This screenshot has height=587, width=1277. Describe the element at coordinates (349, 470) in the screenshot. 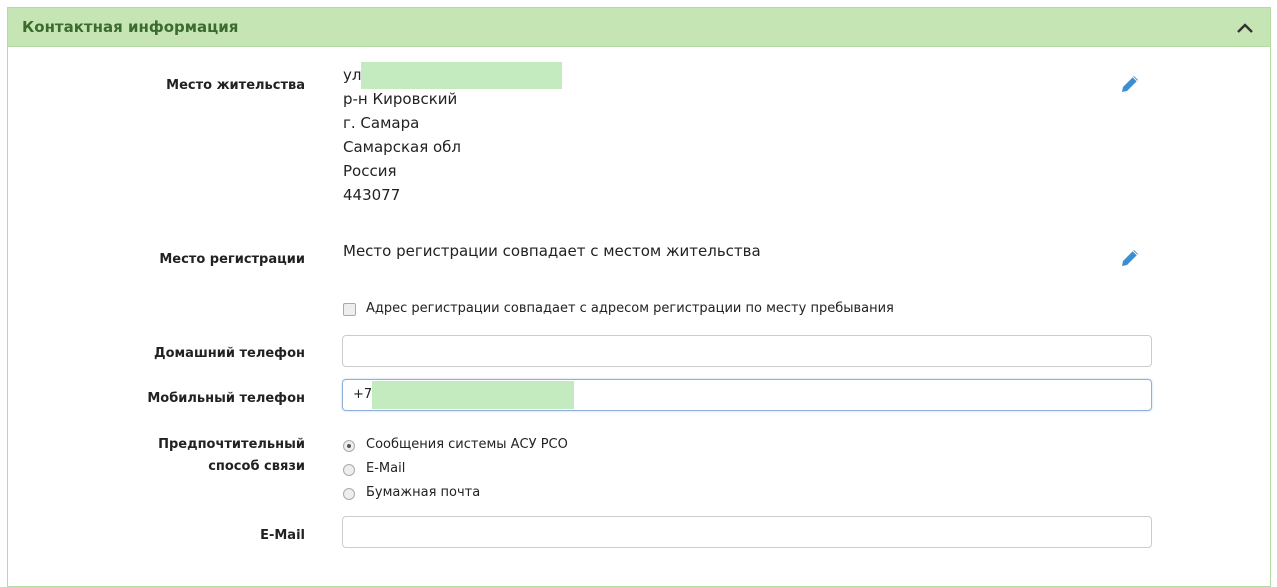

I see `contact-method-radio-email` at that location.